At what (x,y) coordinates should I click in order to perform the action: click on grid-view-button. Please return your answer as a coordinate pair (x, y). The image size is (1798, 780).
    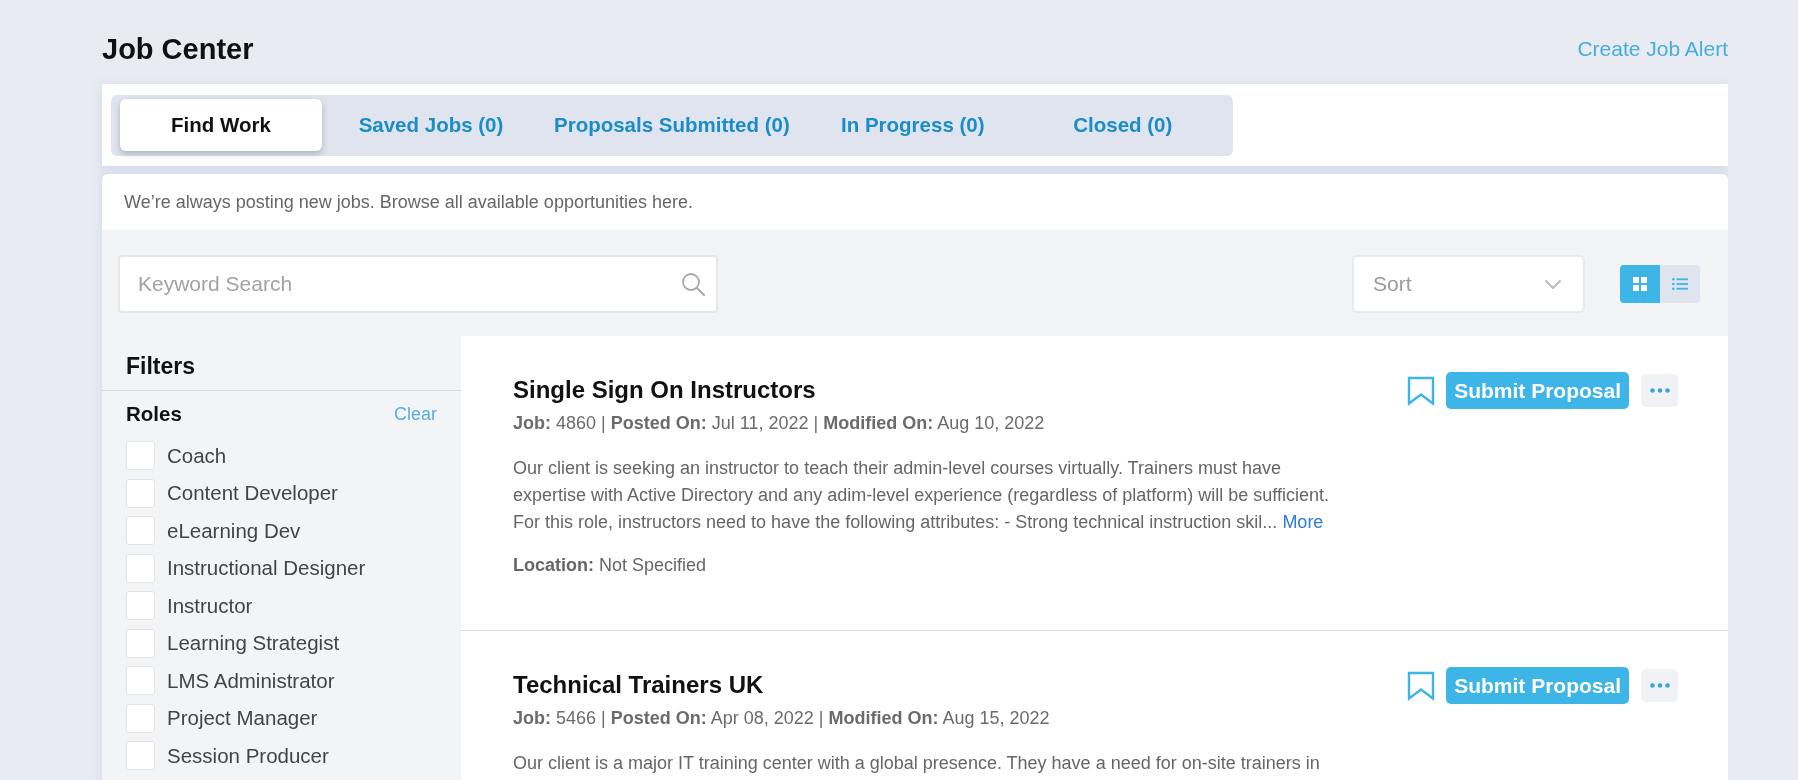
    Looking at the image, I should click on (1640, 284).